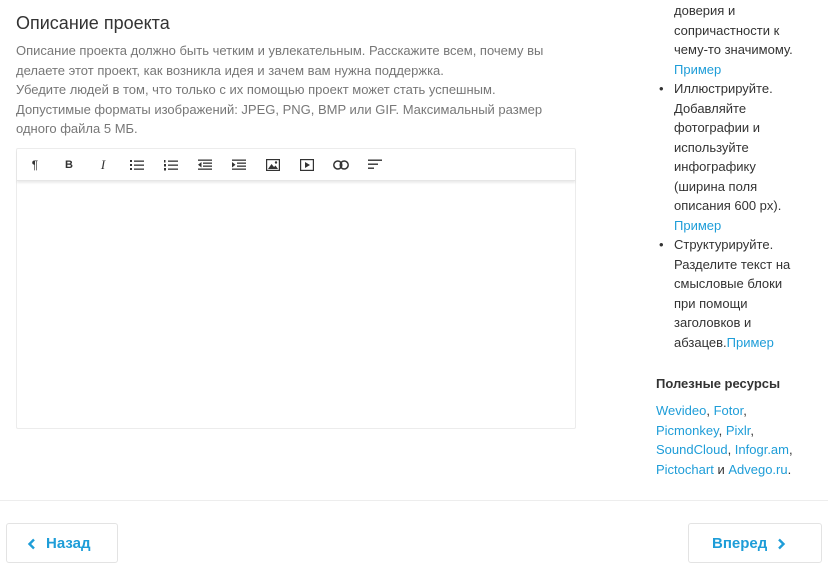 The width and height of the screenshot is (828, 567). I want to click on video-icon, so click(307, 164).